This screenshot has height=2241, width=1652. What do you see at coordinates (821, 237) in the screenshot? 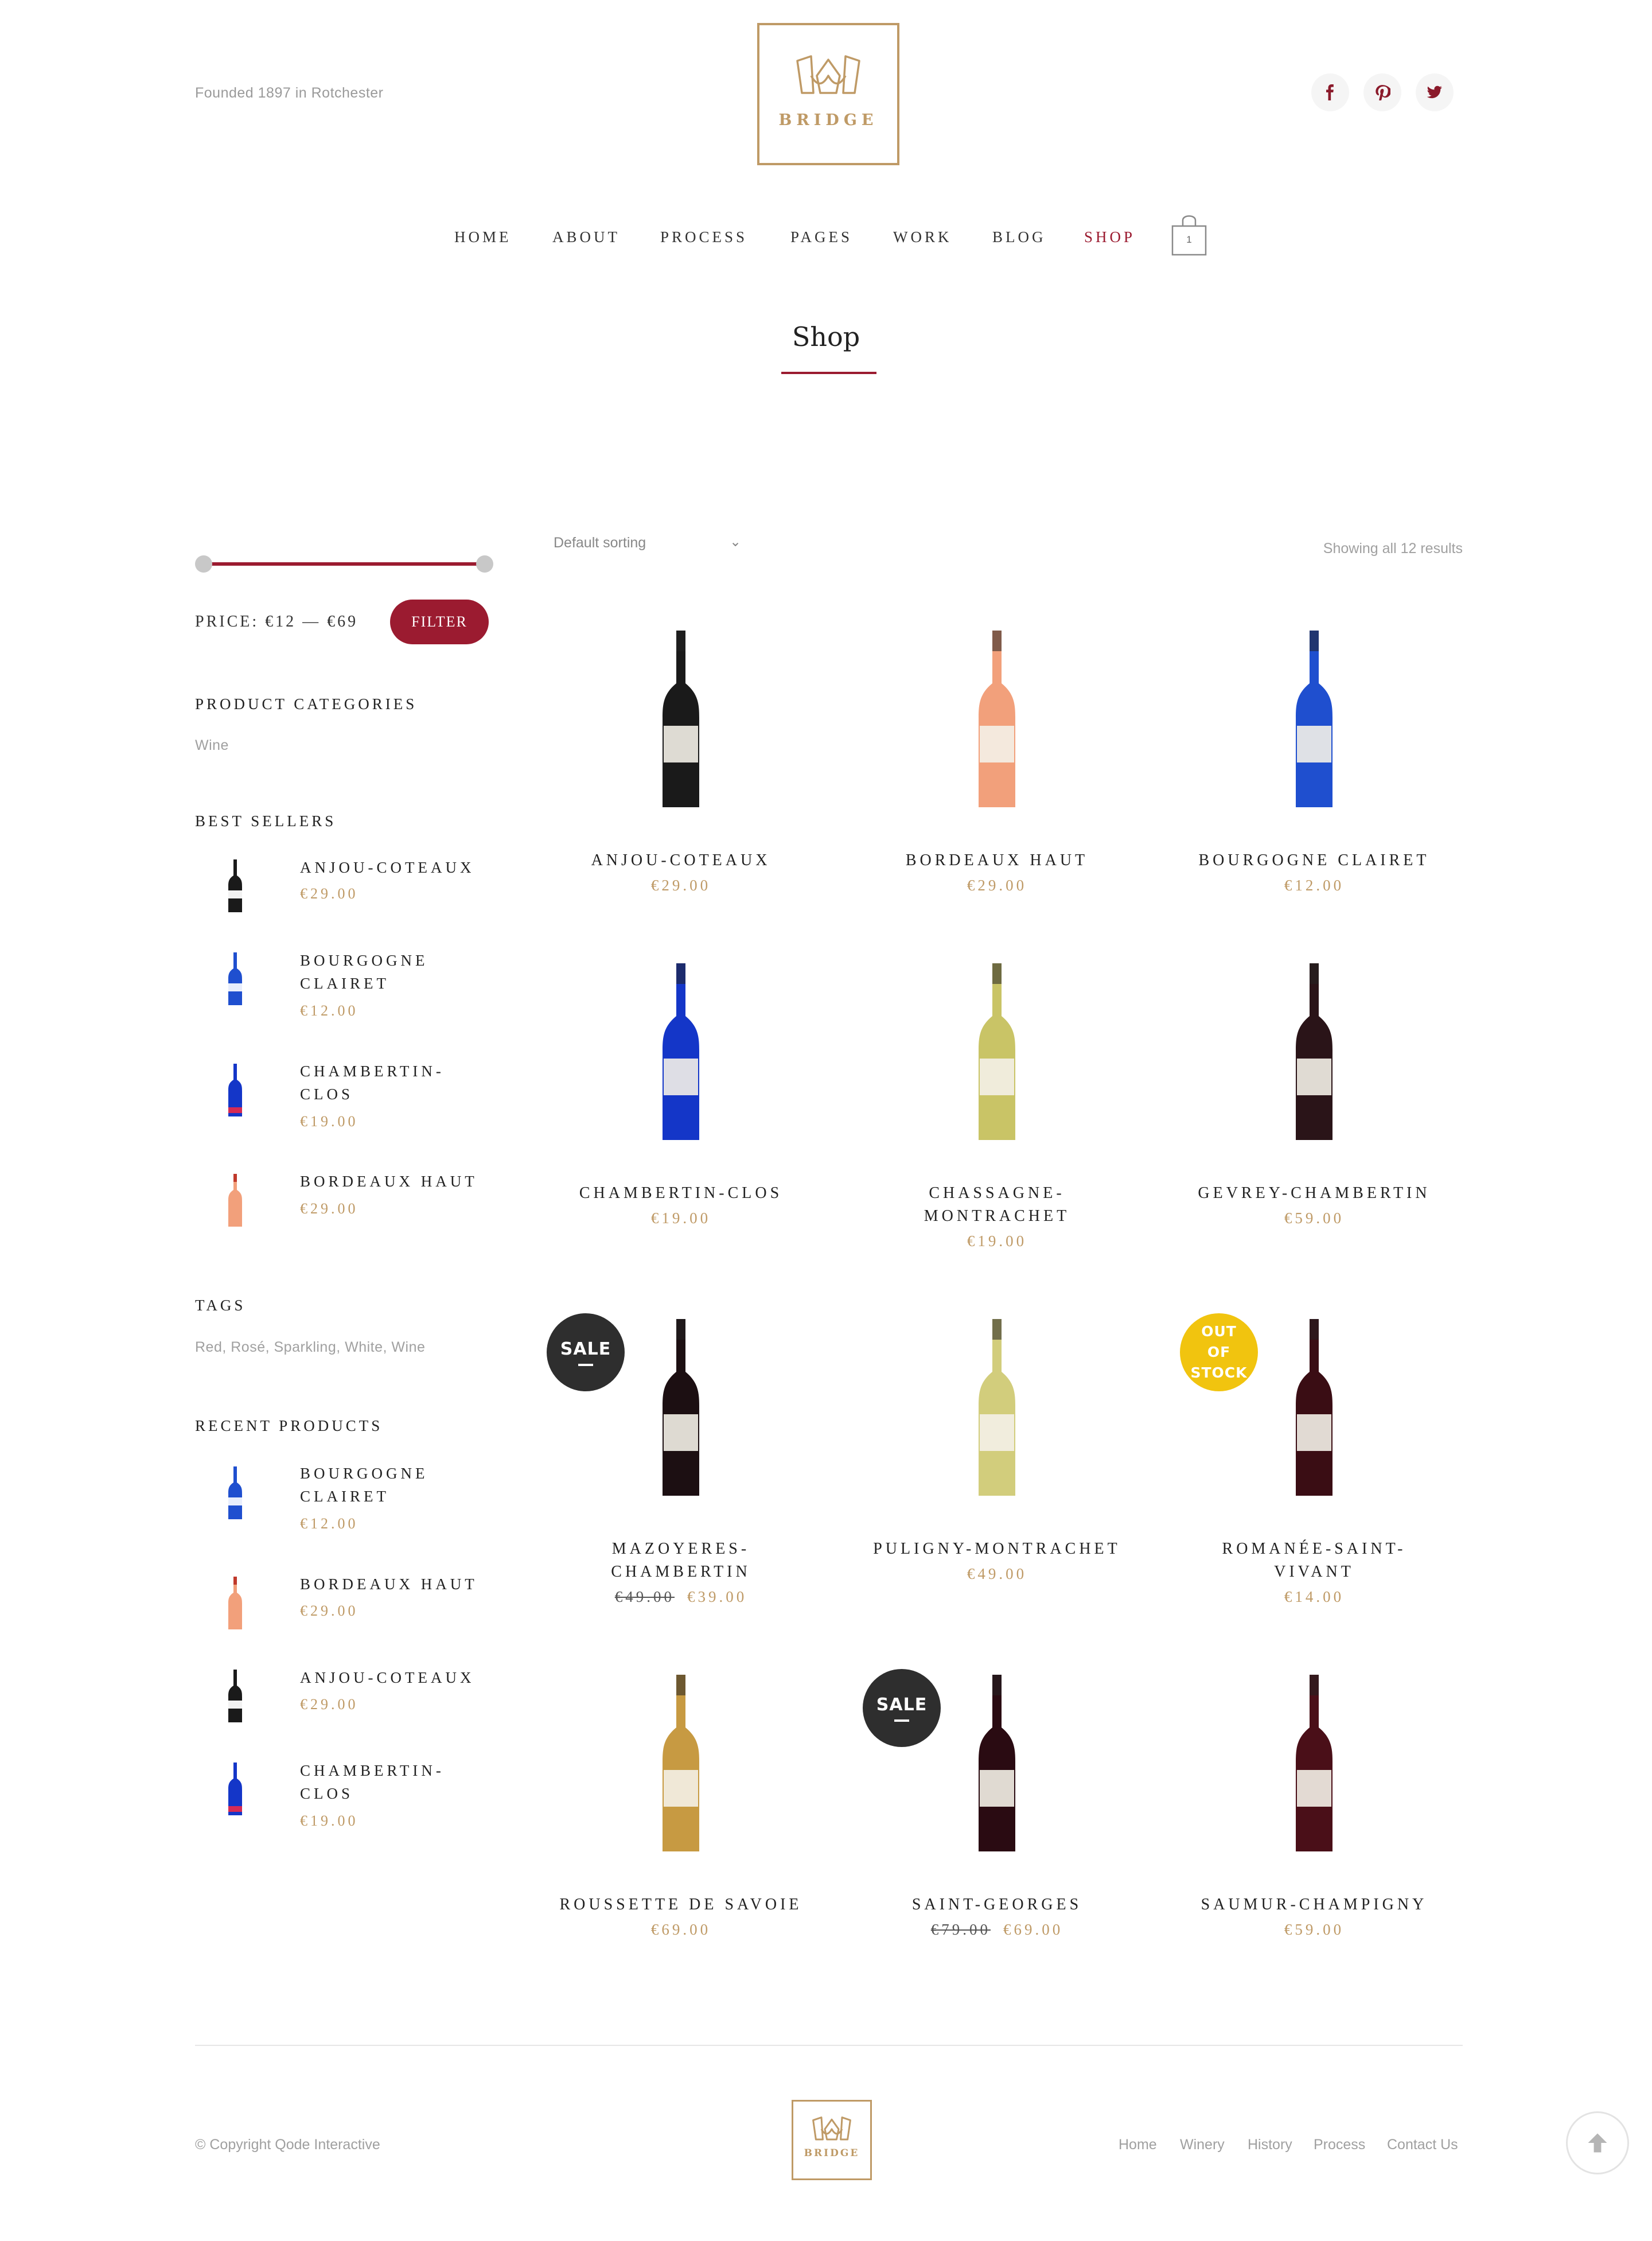
I see `nav-pages: PAGES` at bounding box center [821, 237].